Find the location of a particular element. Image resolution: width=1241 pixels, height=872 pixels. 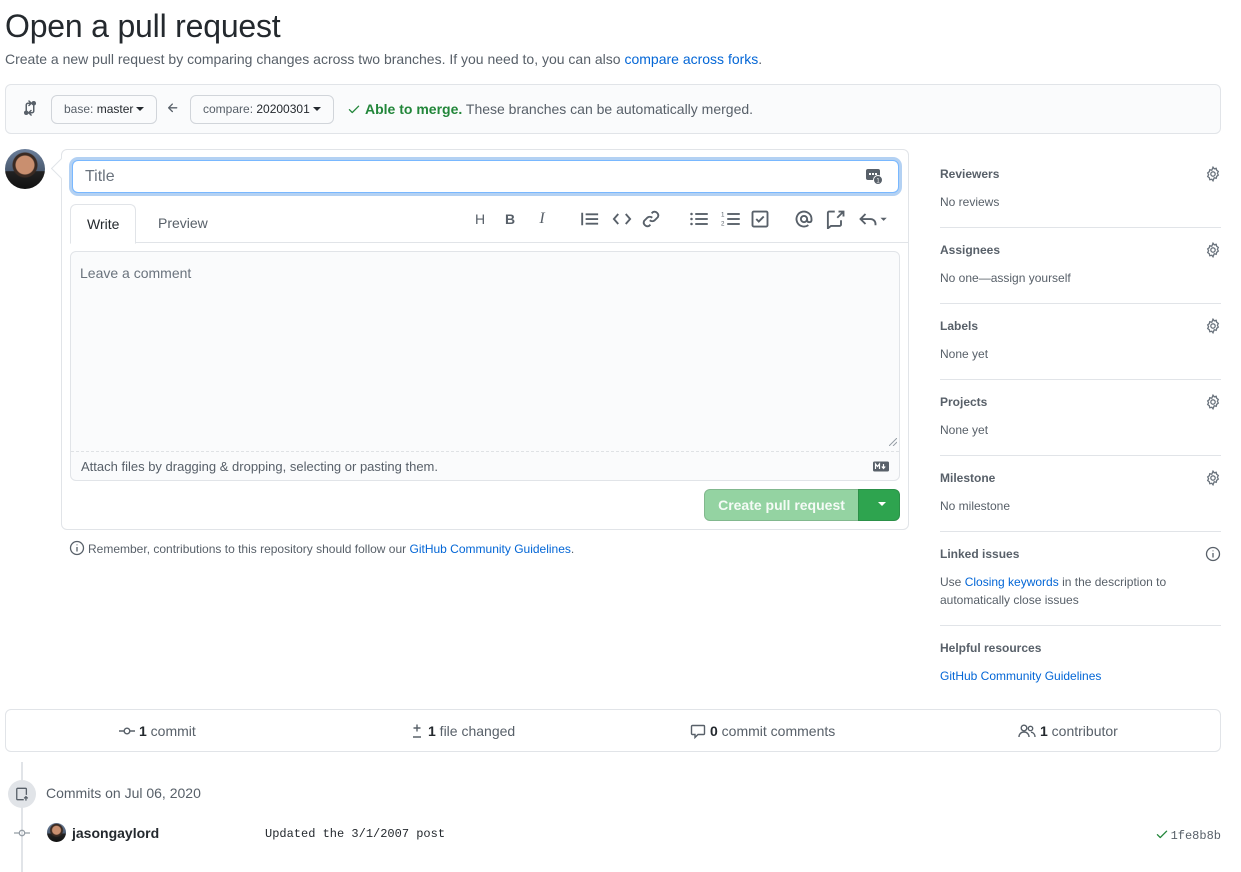

resize-grip-icon is located at coordinates (893, 442).